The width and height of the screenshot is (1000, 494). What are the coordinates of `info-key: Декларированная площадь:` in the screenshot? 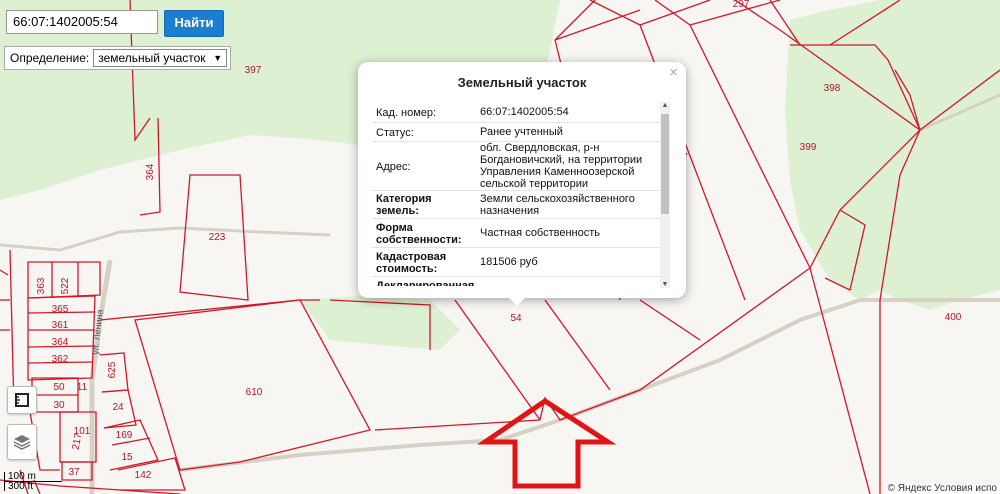 It's located at (425, 283).